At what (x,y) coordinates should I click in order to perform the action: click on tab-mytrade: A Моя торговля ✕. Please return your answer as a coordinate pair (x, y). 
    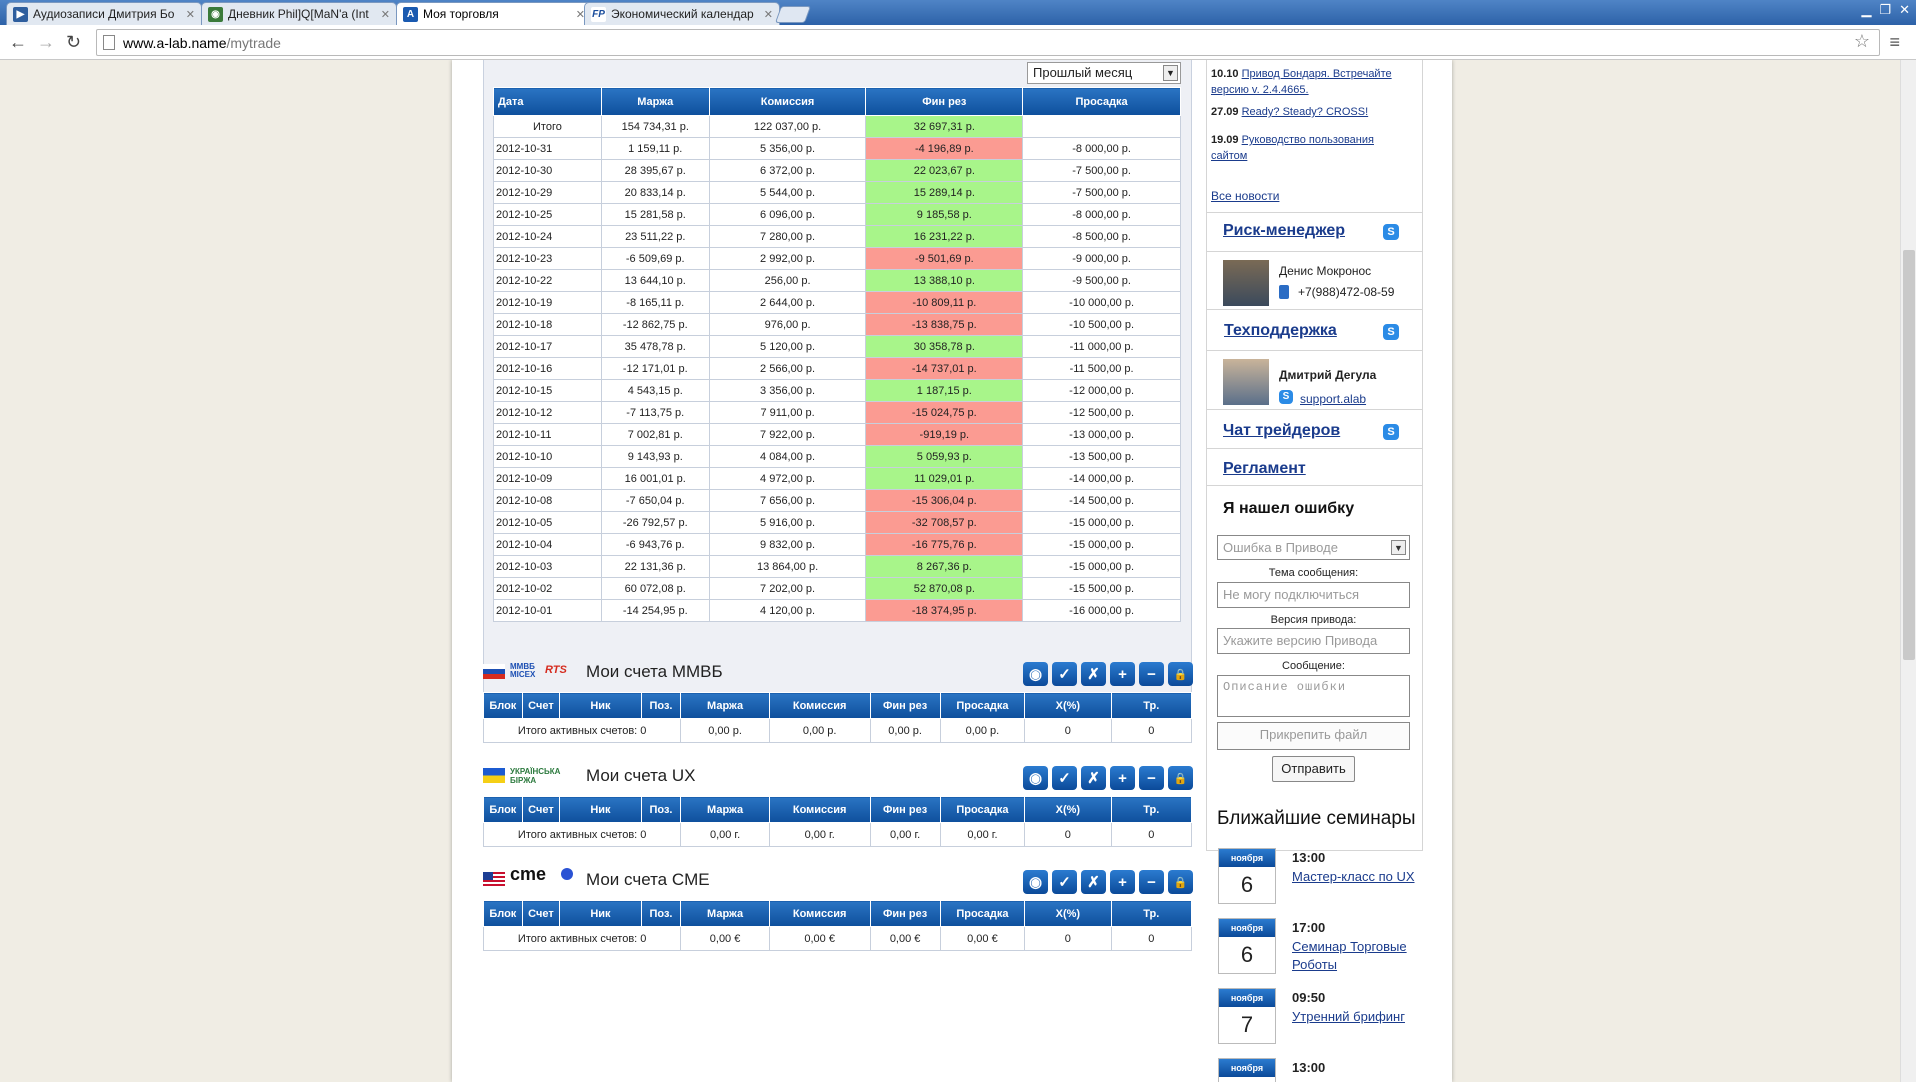
    Looking at the image, I should click on (494, 13).